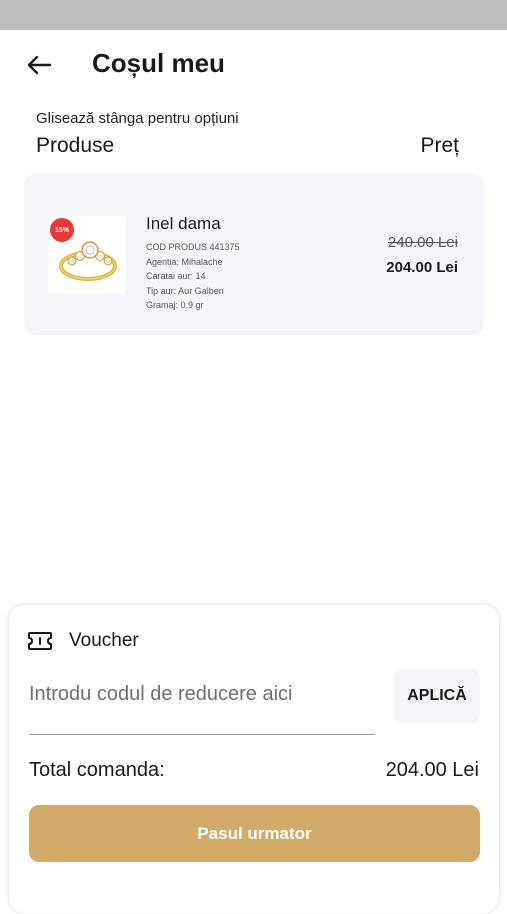 The height and width of the screenshot is (914, 507). What do you see at coordinates (75, 145) in the screenshot?
I see `products-column-header: Produse` at bounding box center [75, 145].